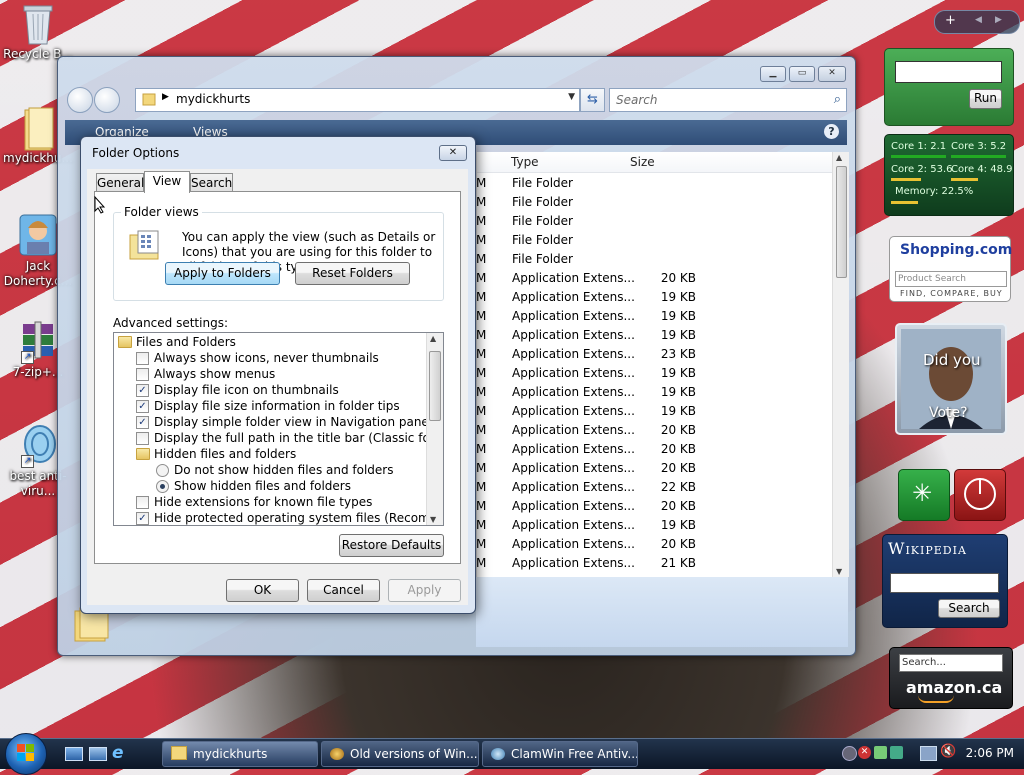 The height and width of the screenshot is (775, 1024). Describe the element at coordinates (728, 100) in the screenshot. I see `search-input: Search ⌕` at that location.